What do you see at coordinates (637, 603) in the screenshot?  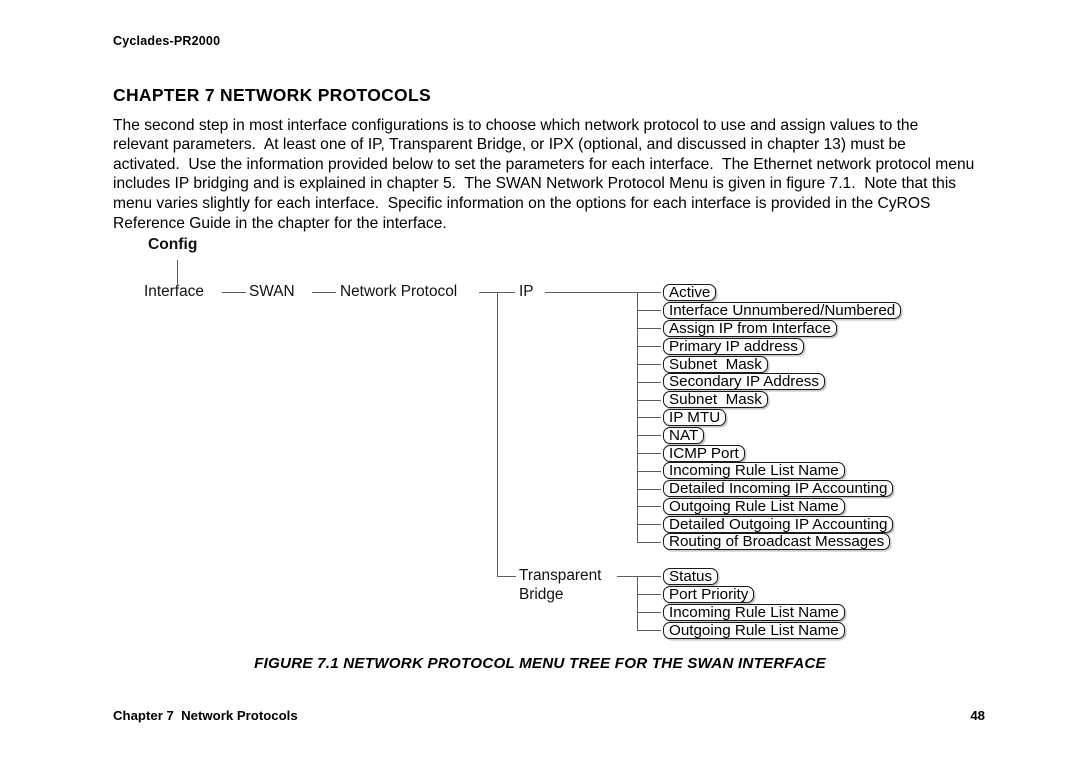 I see `connector-transparent-bridge-leaf-spine` at bounding box center [637, 603].